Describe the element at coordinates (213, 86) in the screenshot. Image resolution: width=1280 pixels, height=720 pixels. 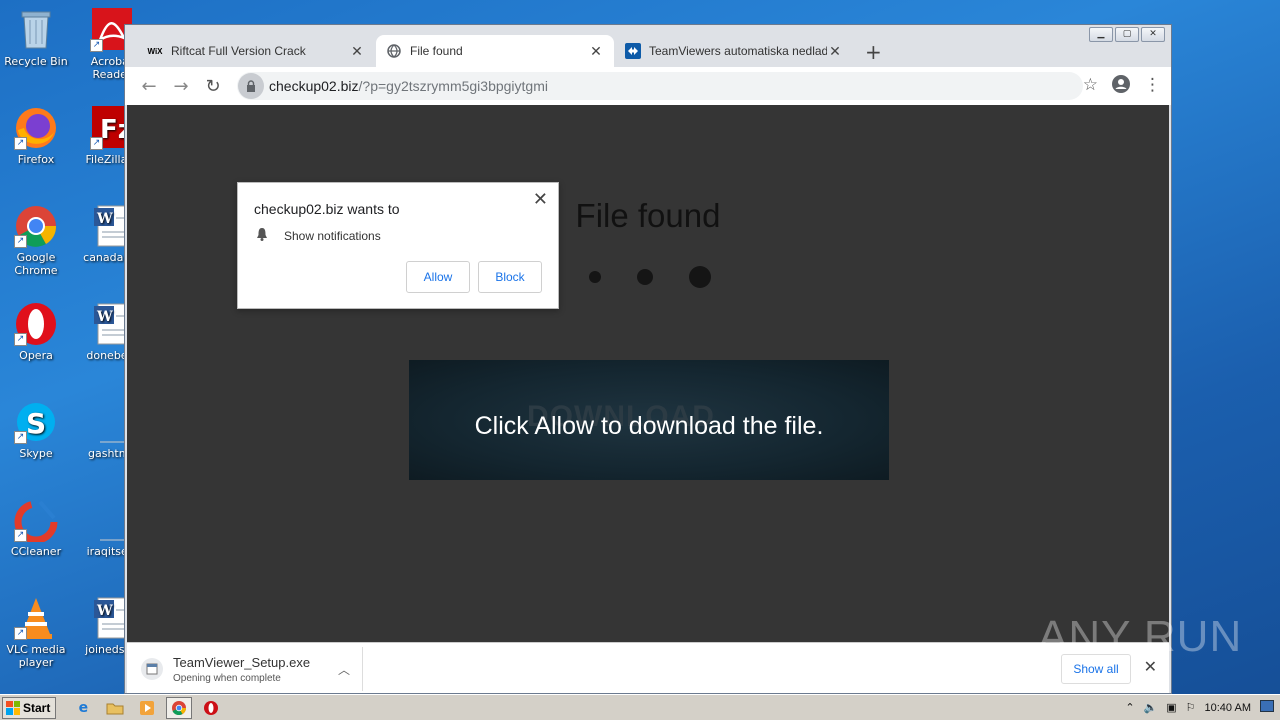
I see `reload-icon: ↻` at that location.